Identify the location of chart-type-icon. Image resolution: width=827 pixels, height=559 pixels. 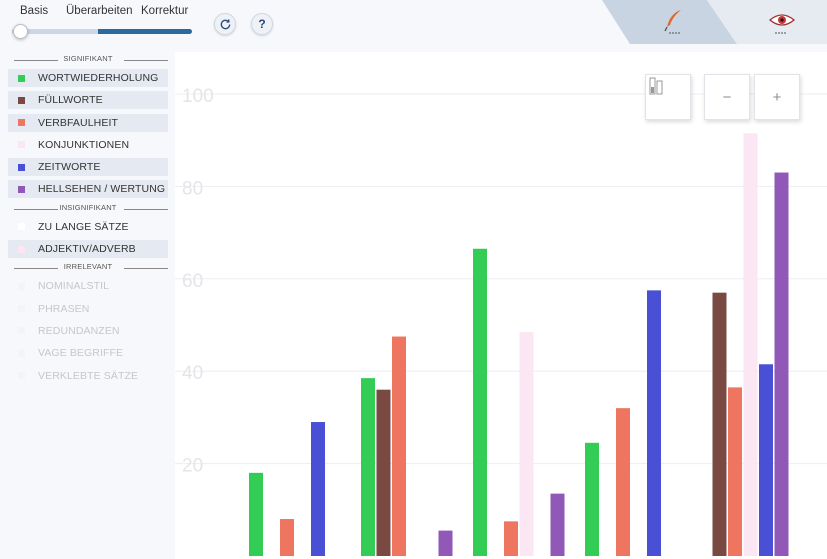
(656, 86).